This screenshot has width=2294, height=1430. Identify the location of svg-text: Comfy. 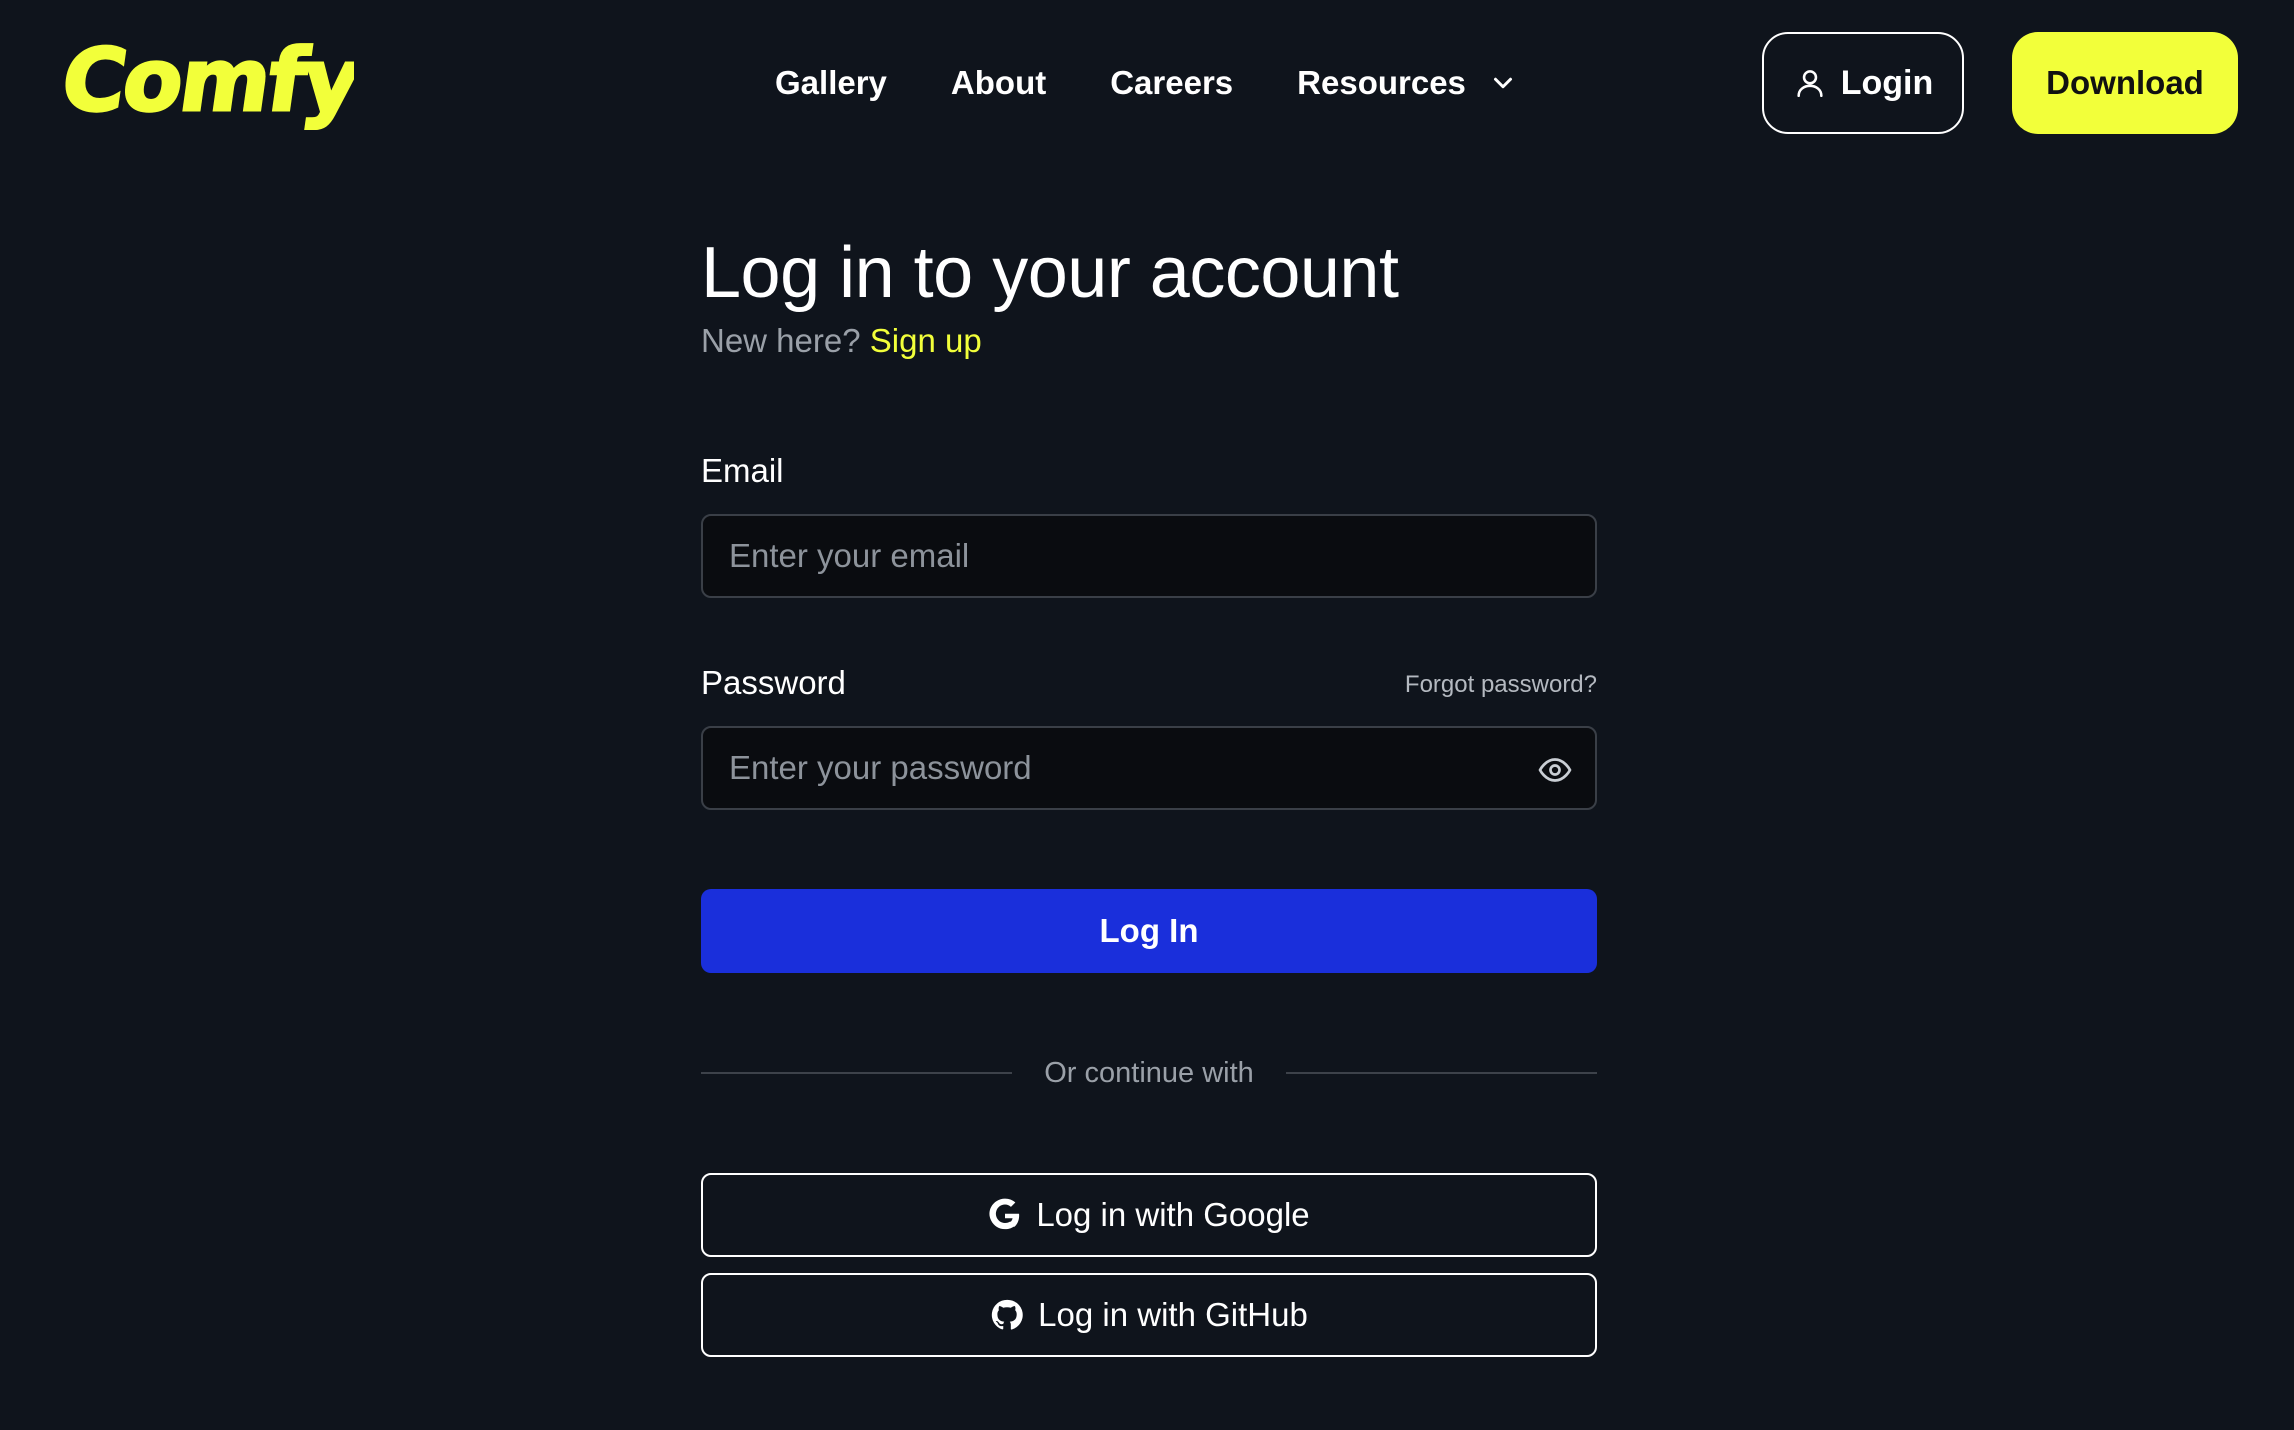
(206, 80).